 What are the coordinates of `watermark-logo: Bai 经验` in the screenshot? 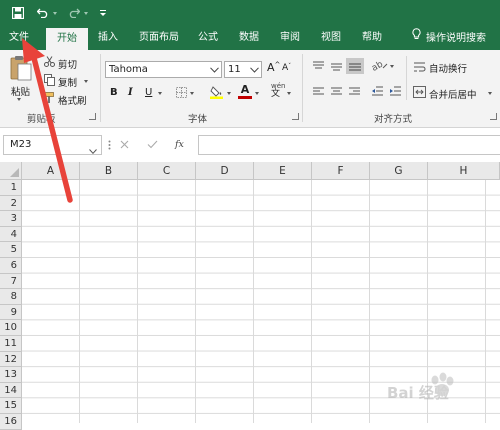 It's located at (438, 389).